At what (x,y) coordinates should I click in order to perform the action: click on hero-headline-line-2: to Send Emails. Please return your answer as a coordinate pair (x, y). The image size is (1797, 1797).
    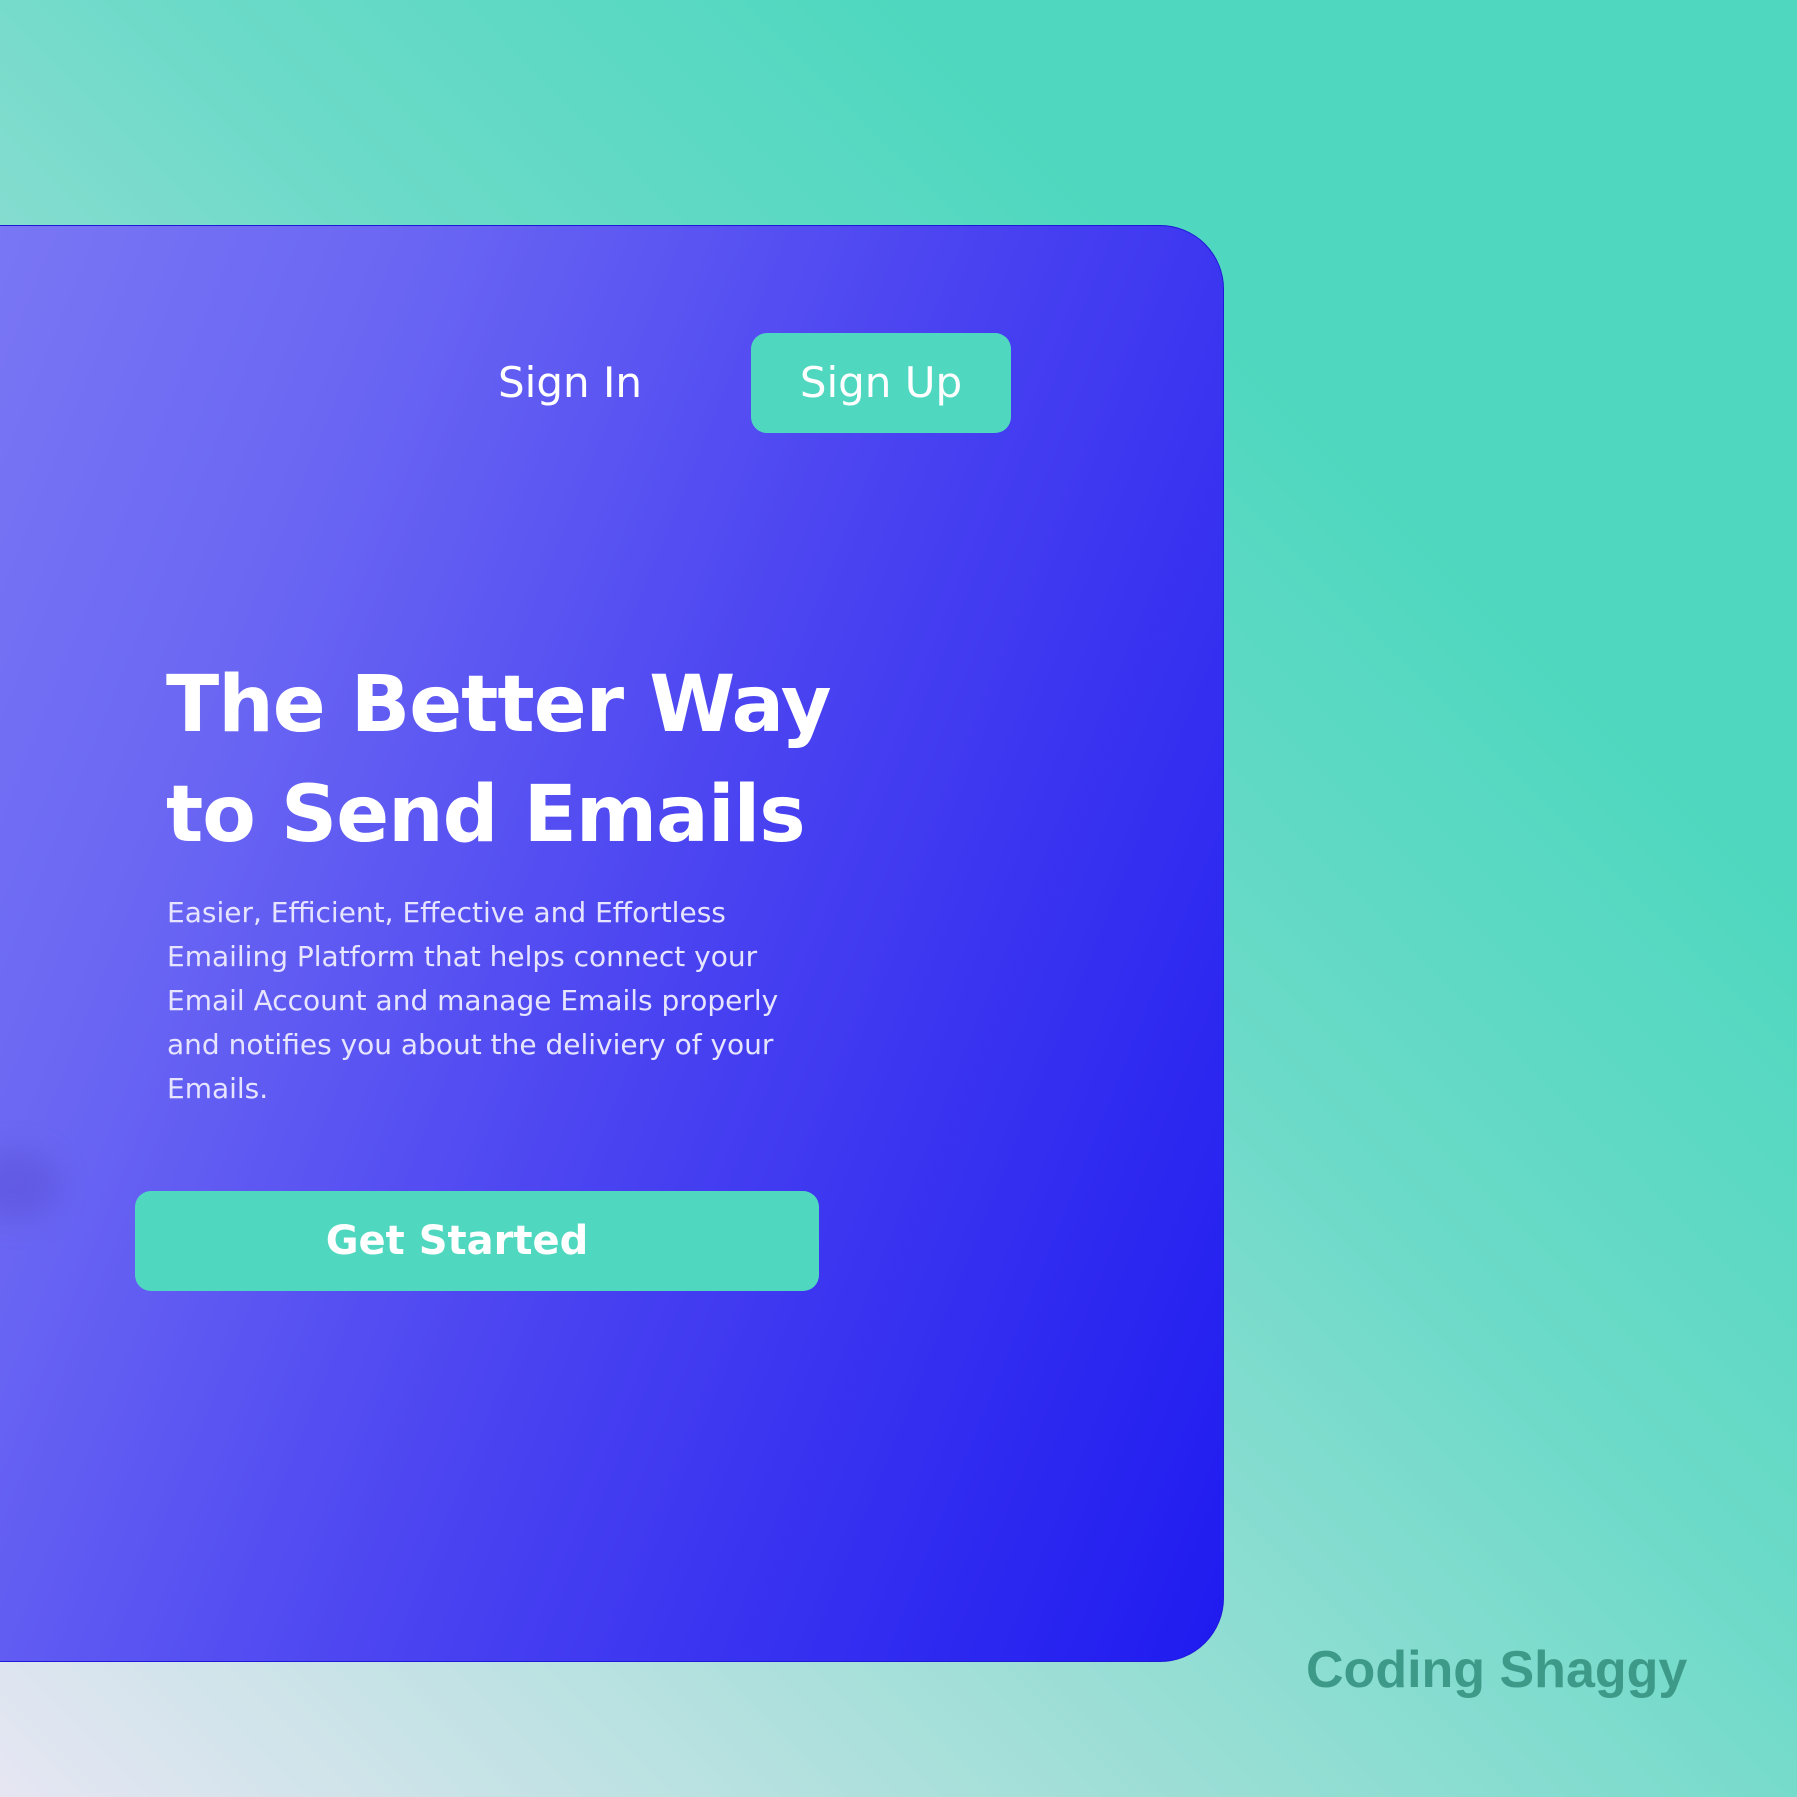
    Looking at the image, I should click on (486, 815).